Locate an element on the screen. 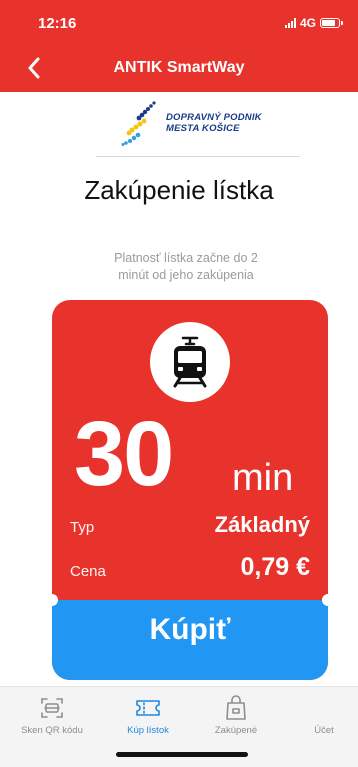 The height and width of the screenshot is (767, 358). nav-bar: ANTIK SmartWay is located at coordinates (179, 68).